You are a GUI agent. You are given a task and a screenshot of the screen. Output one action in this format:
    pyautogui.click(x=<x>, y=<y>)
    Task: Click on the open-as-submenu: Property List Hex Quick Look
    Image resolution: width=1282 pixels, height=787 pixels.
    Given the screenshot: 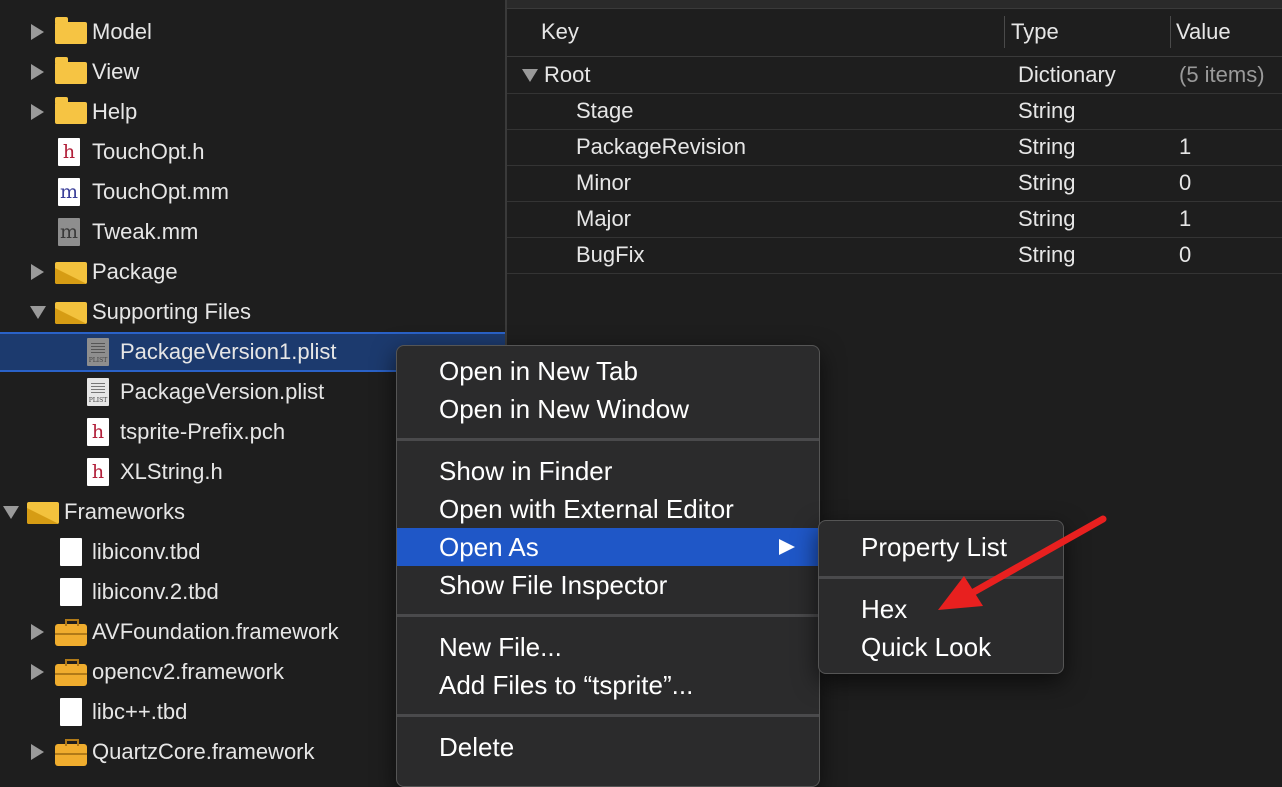 What is the action you would take?
    pyautogui.click(x=941, y=597)
    